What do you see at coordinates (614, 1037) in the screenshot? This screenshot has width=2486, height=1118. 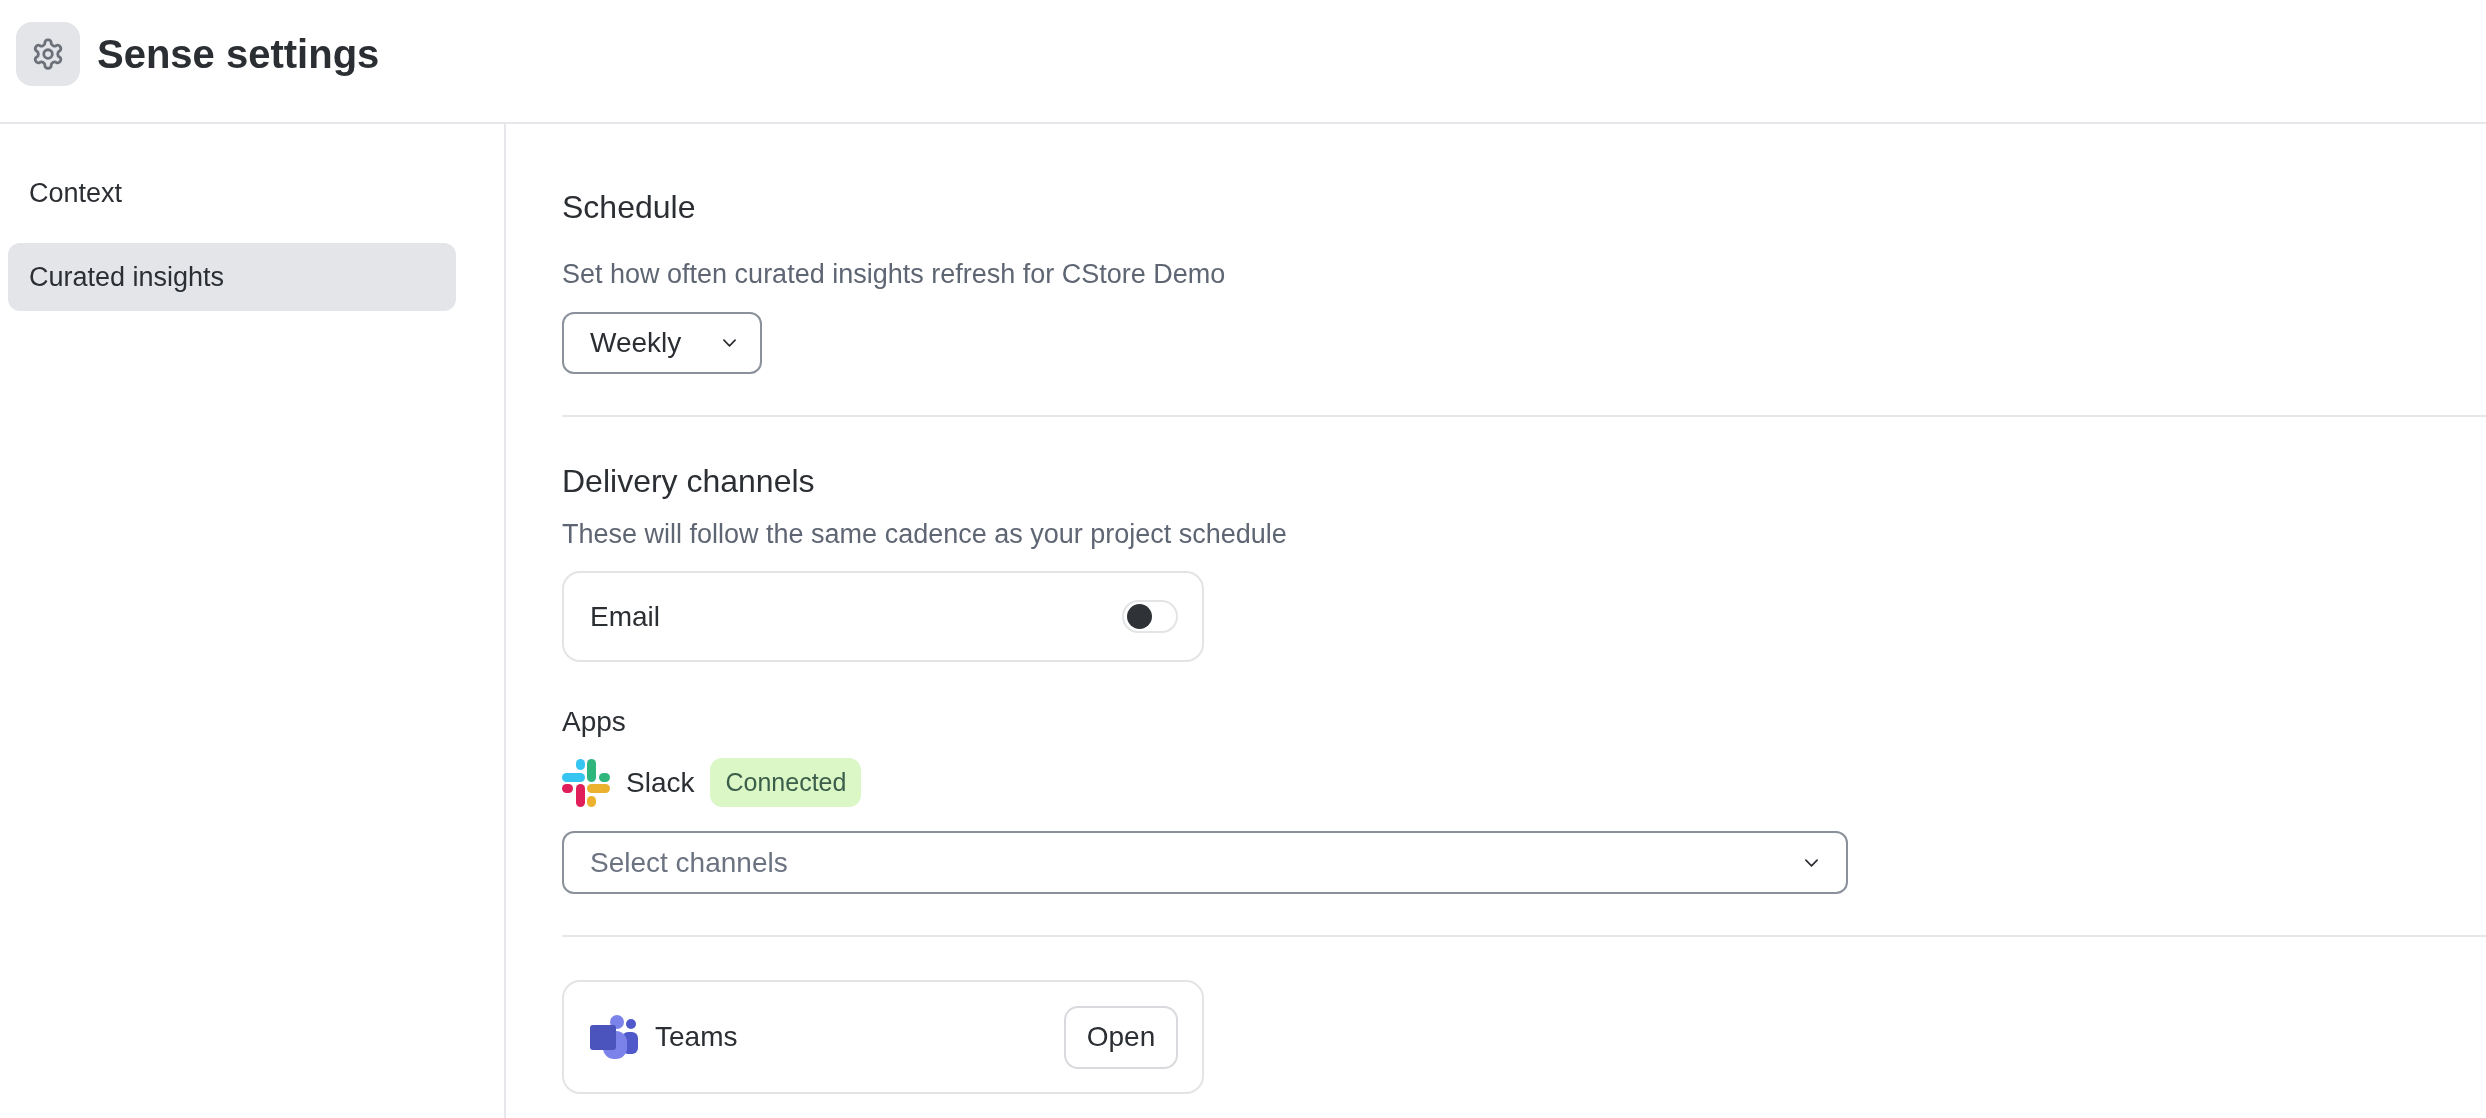 I see `teams-logo-icon` at bounding box center [614, 1037].